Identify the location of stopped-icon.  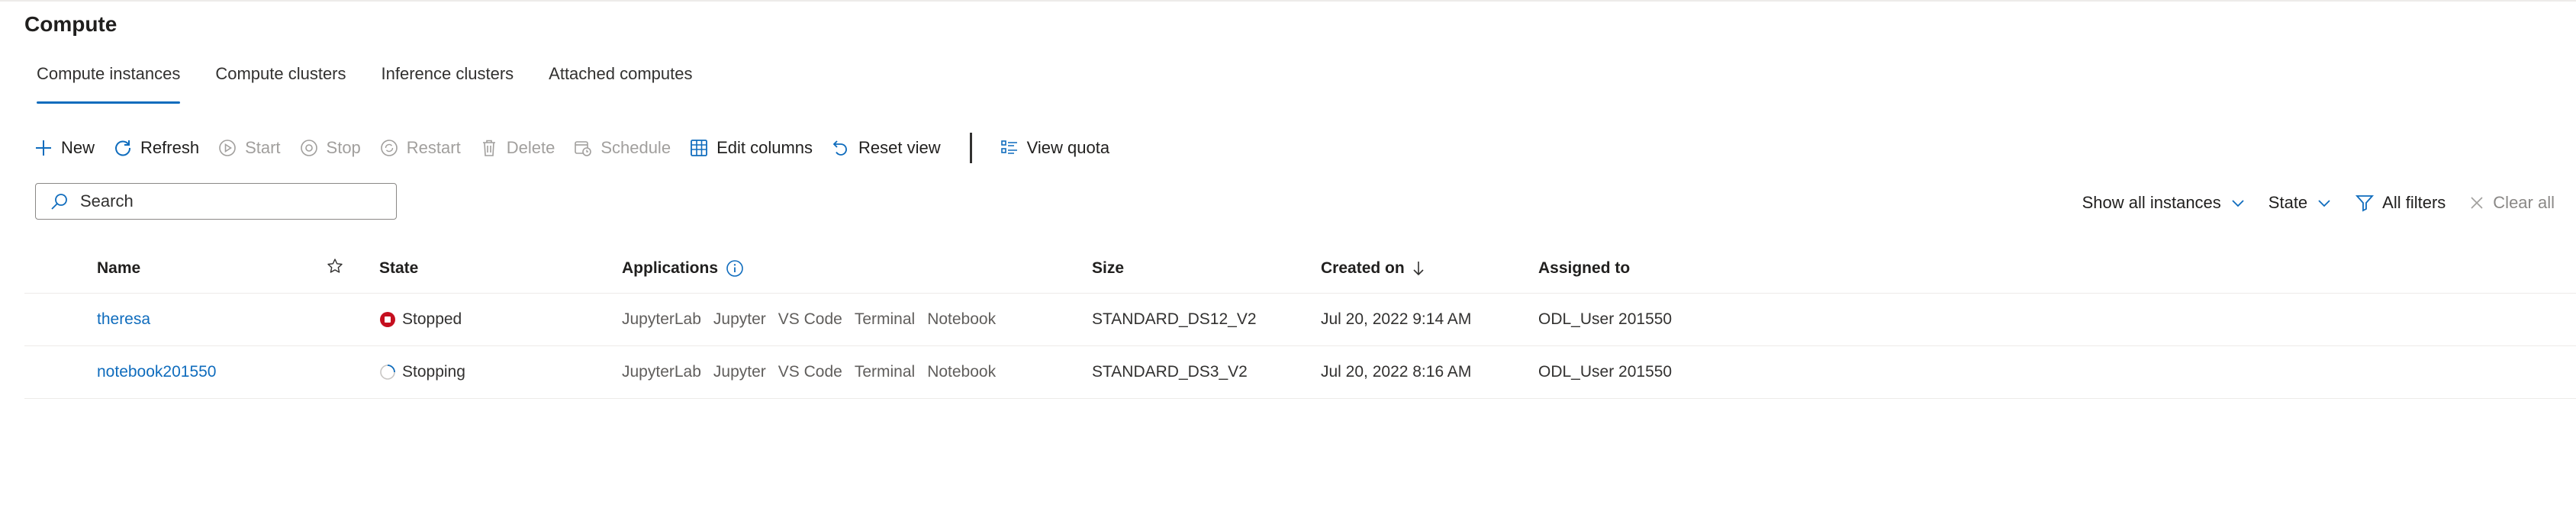
(387, 319).